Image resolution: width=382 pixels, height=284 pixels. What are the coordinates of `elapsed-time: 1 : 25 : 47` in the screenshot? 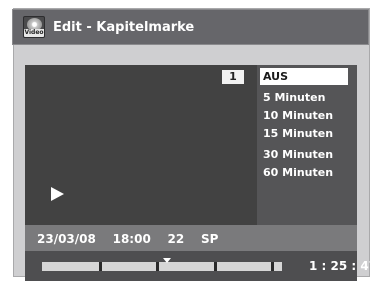 It's located at (343, 266).